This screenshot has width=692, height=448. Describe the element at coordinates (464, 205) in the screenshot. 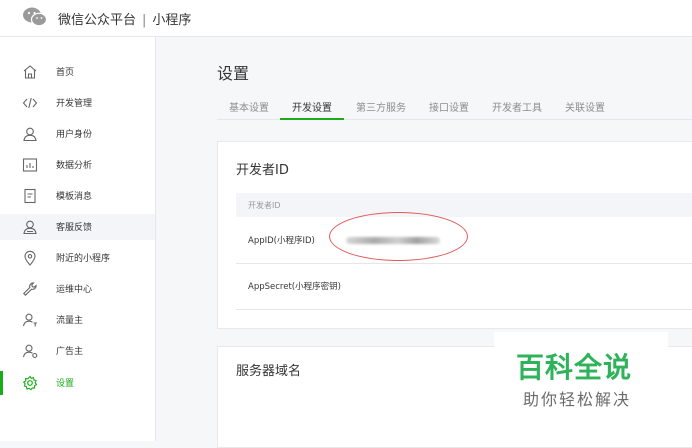

I see `table-header: 开发者ID` at that location.